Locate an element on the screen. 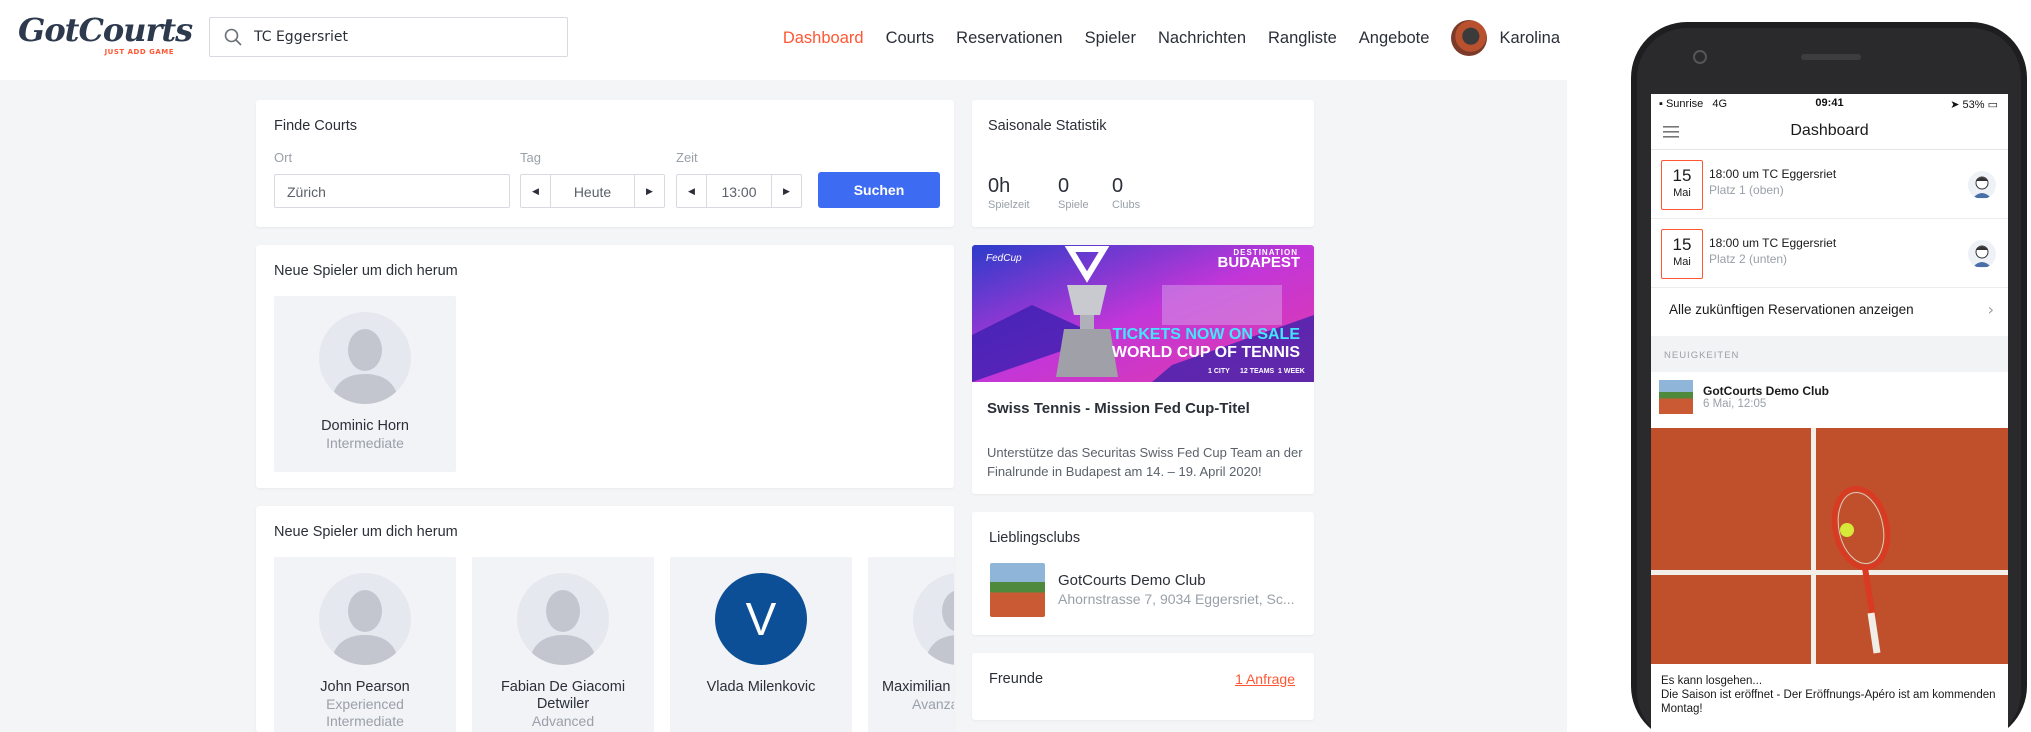  player-name: Dominic Horn is located at coordinates (365, 426).